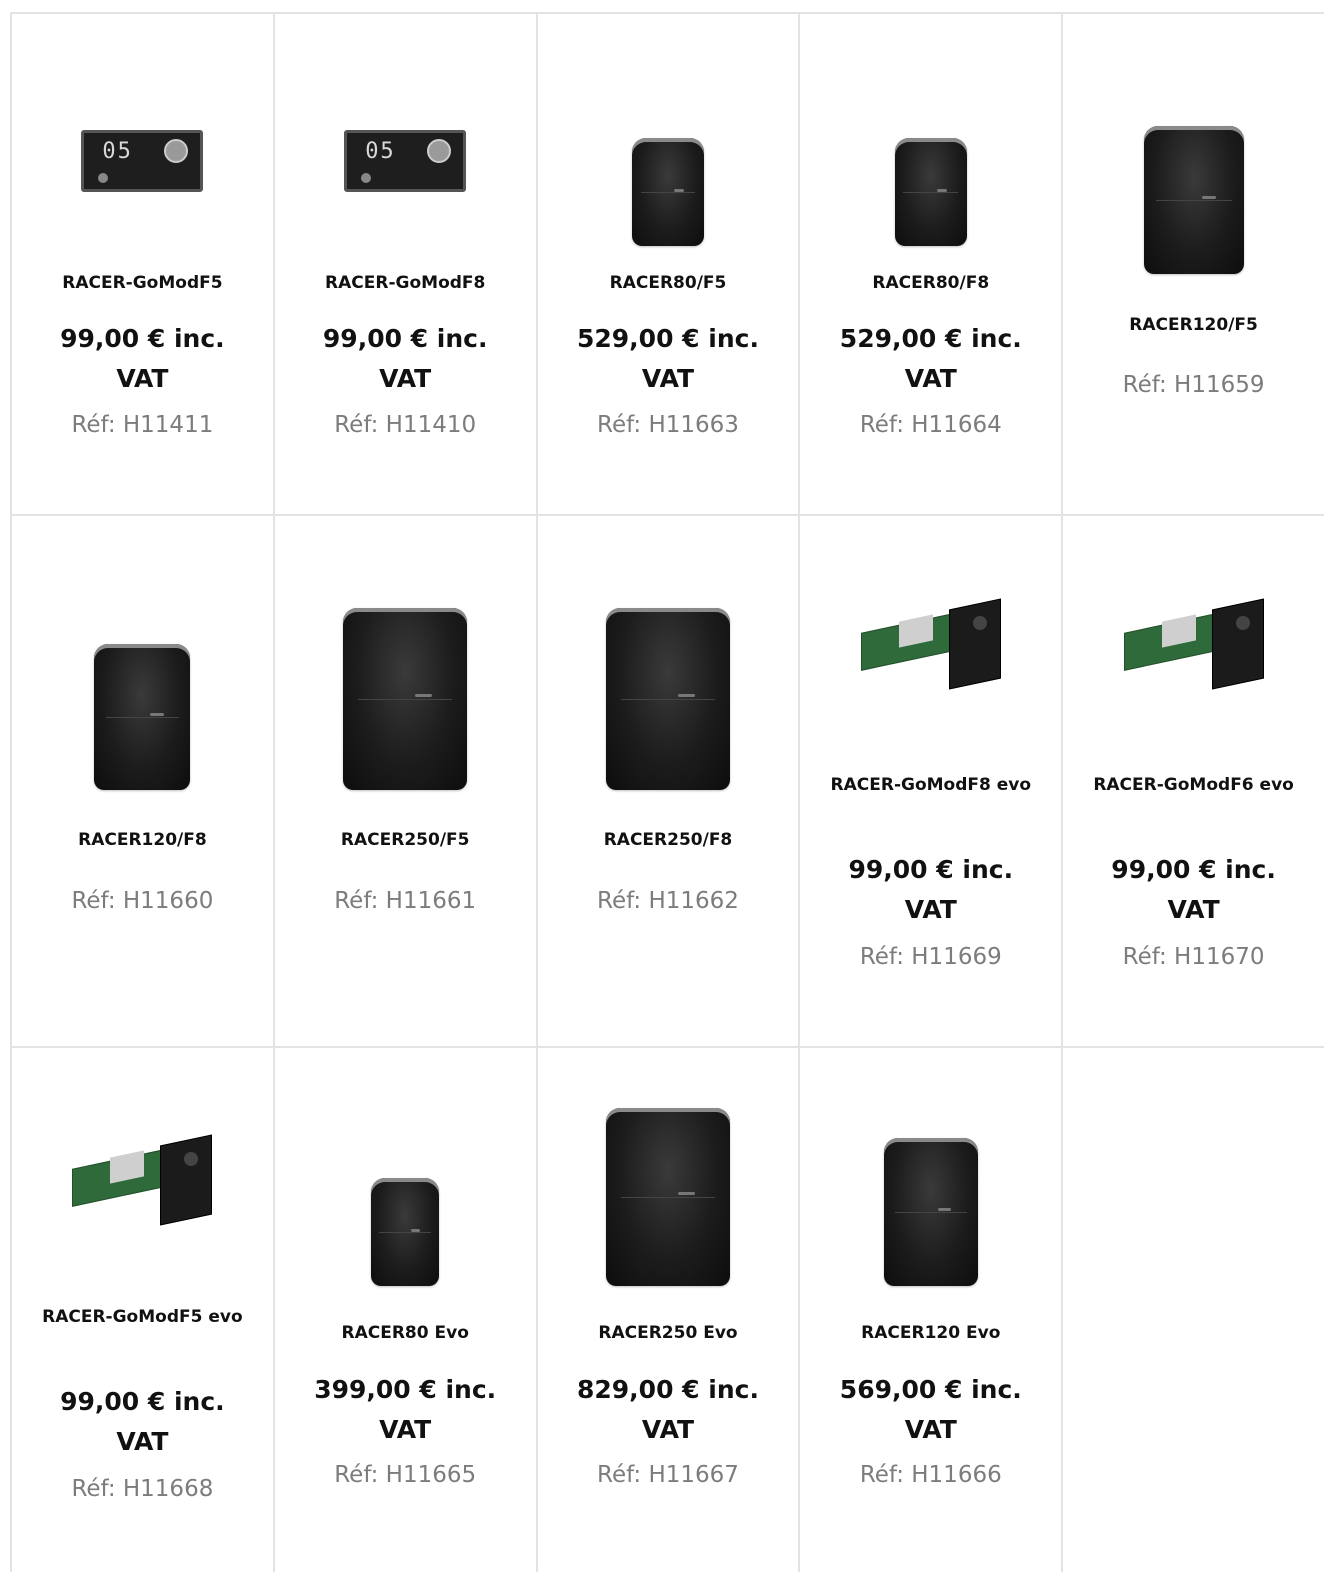 The image size is (1324, 1572). What do you see at coordinates (668, 1333) in the screenshot?
I see `product-name: RACER250 Evo` at bounding box center [668, 1333].